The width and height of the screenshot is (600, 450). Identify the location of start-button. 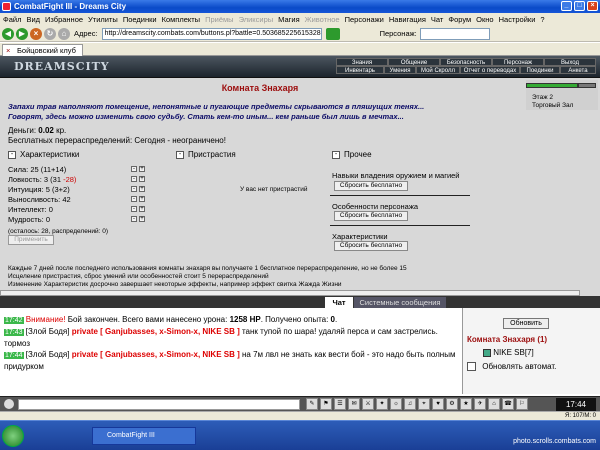
(13, 436).